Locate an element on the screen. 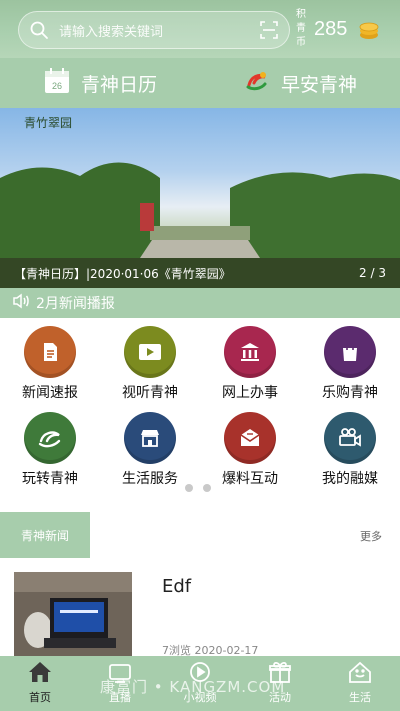 This screenshot has height=711, width=400. grid-item-label: 乐购青神 is located at coordinates (350, 393).